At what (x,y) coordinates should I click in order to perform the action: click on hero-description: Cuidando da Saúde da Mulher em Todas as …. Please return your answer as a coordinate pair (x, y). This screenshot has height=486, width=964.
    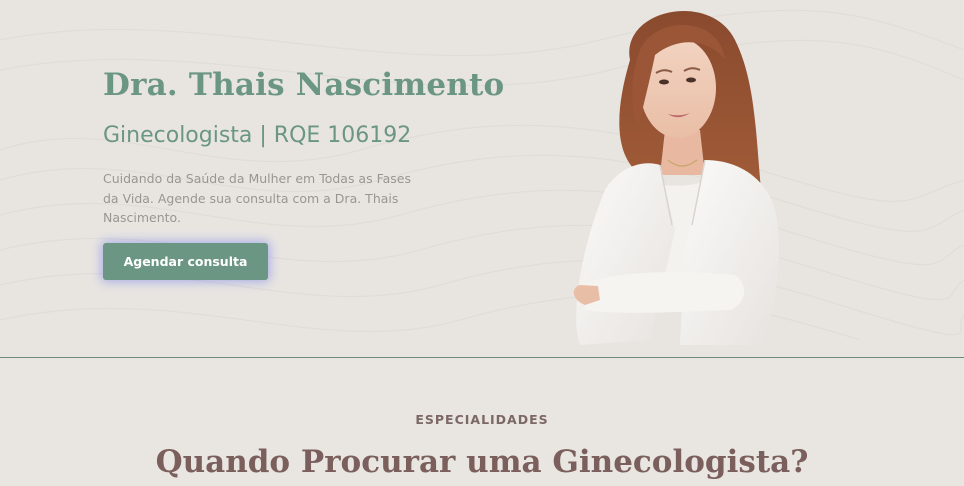
    Looking at the image, I should click on (257, 198).